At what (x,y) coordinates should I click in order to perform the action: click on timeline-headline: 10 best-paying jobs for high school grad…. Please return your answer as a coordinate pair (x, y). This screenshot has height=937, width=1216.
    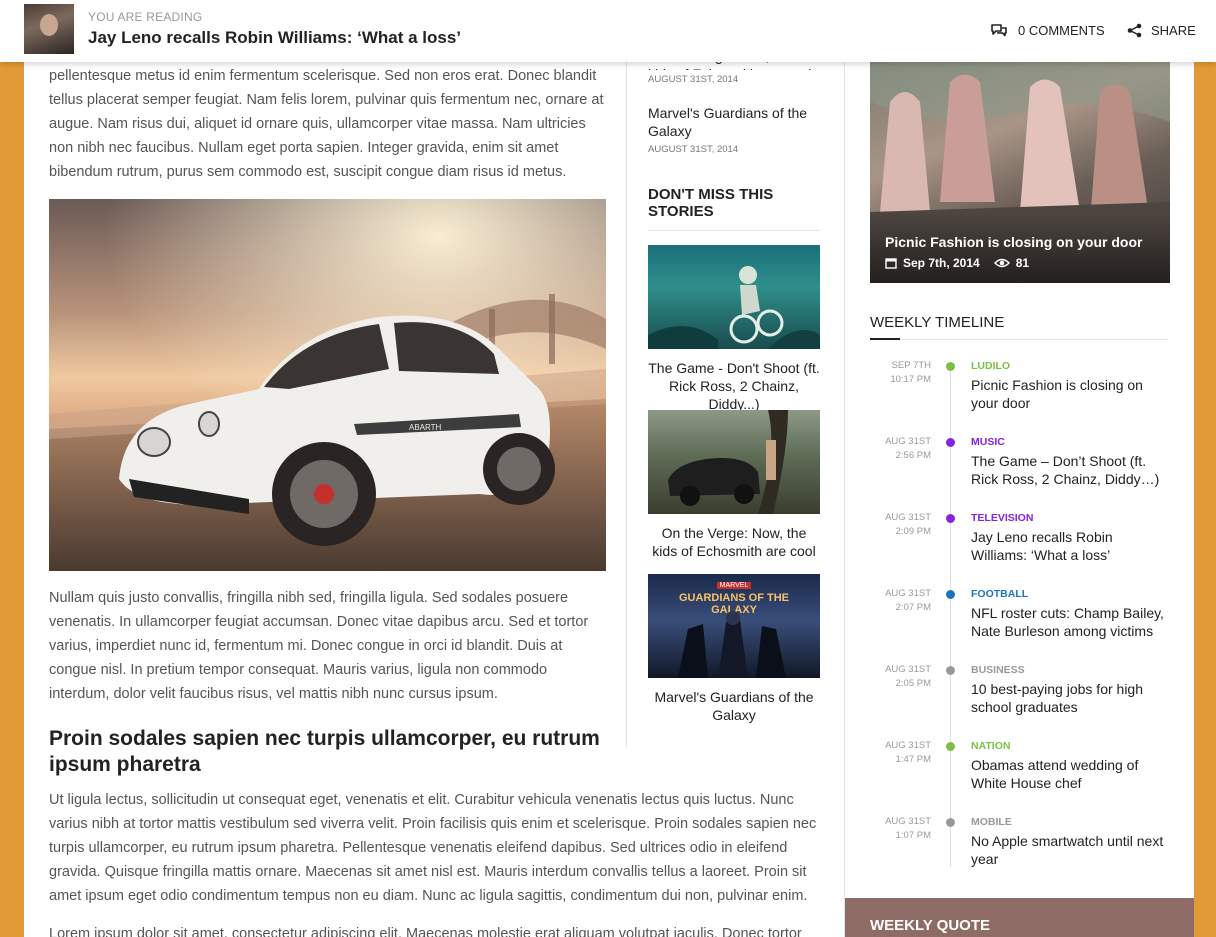
    Looking at the image, I should click on (1070, 698).